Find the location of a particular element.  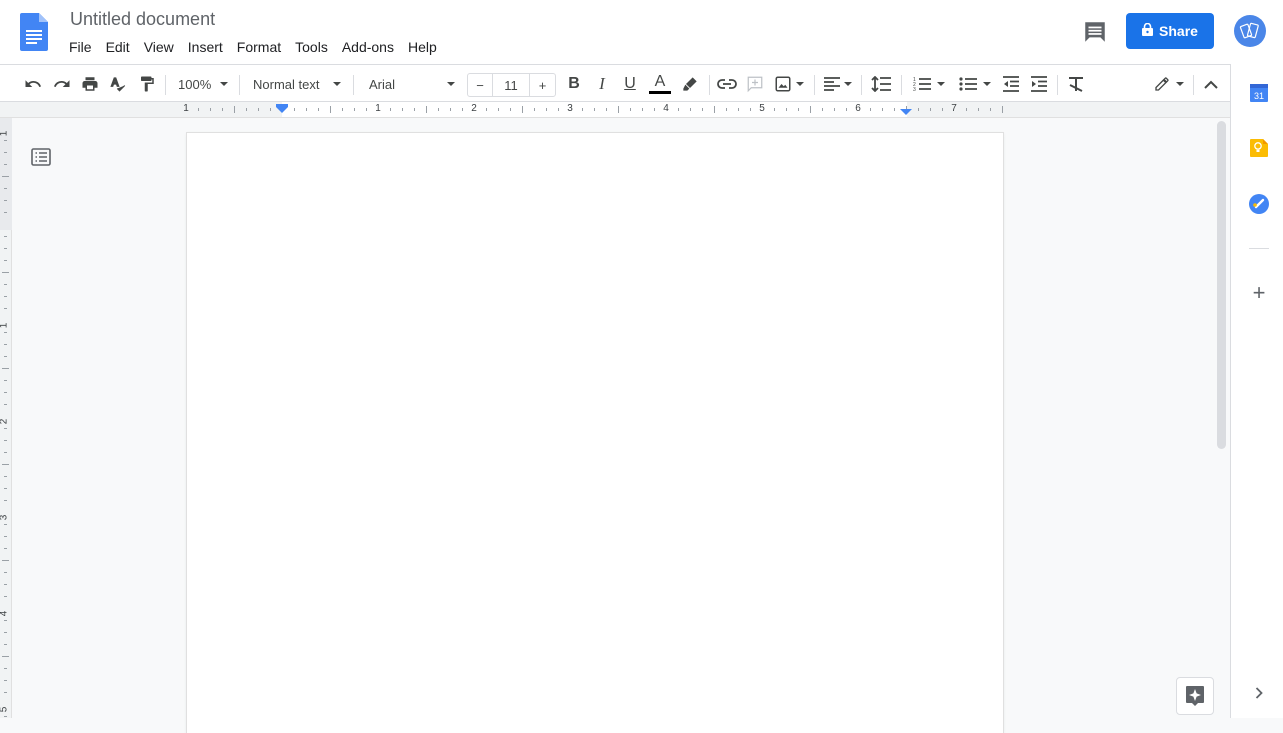

clear-formatting-icon is located at coordinates (1076, 84).